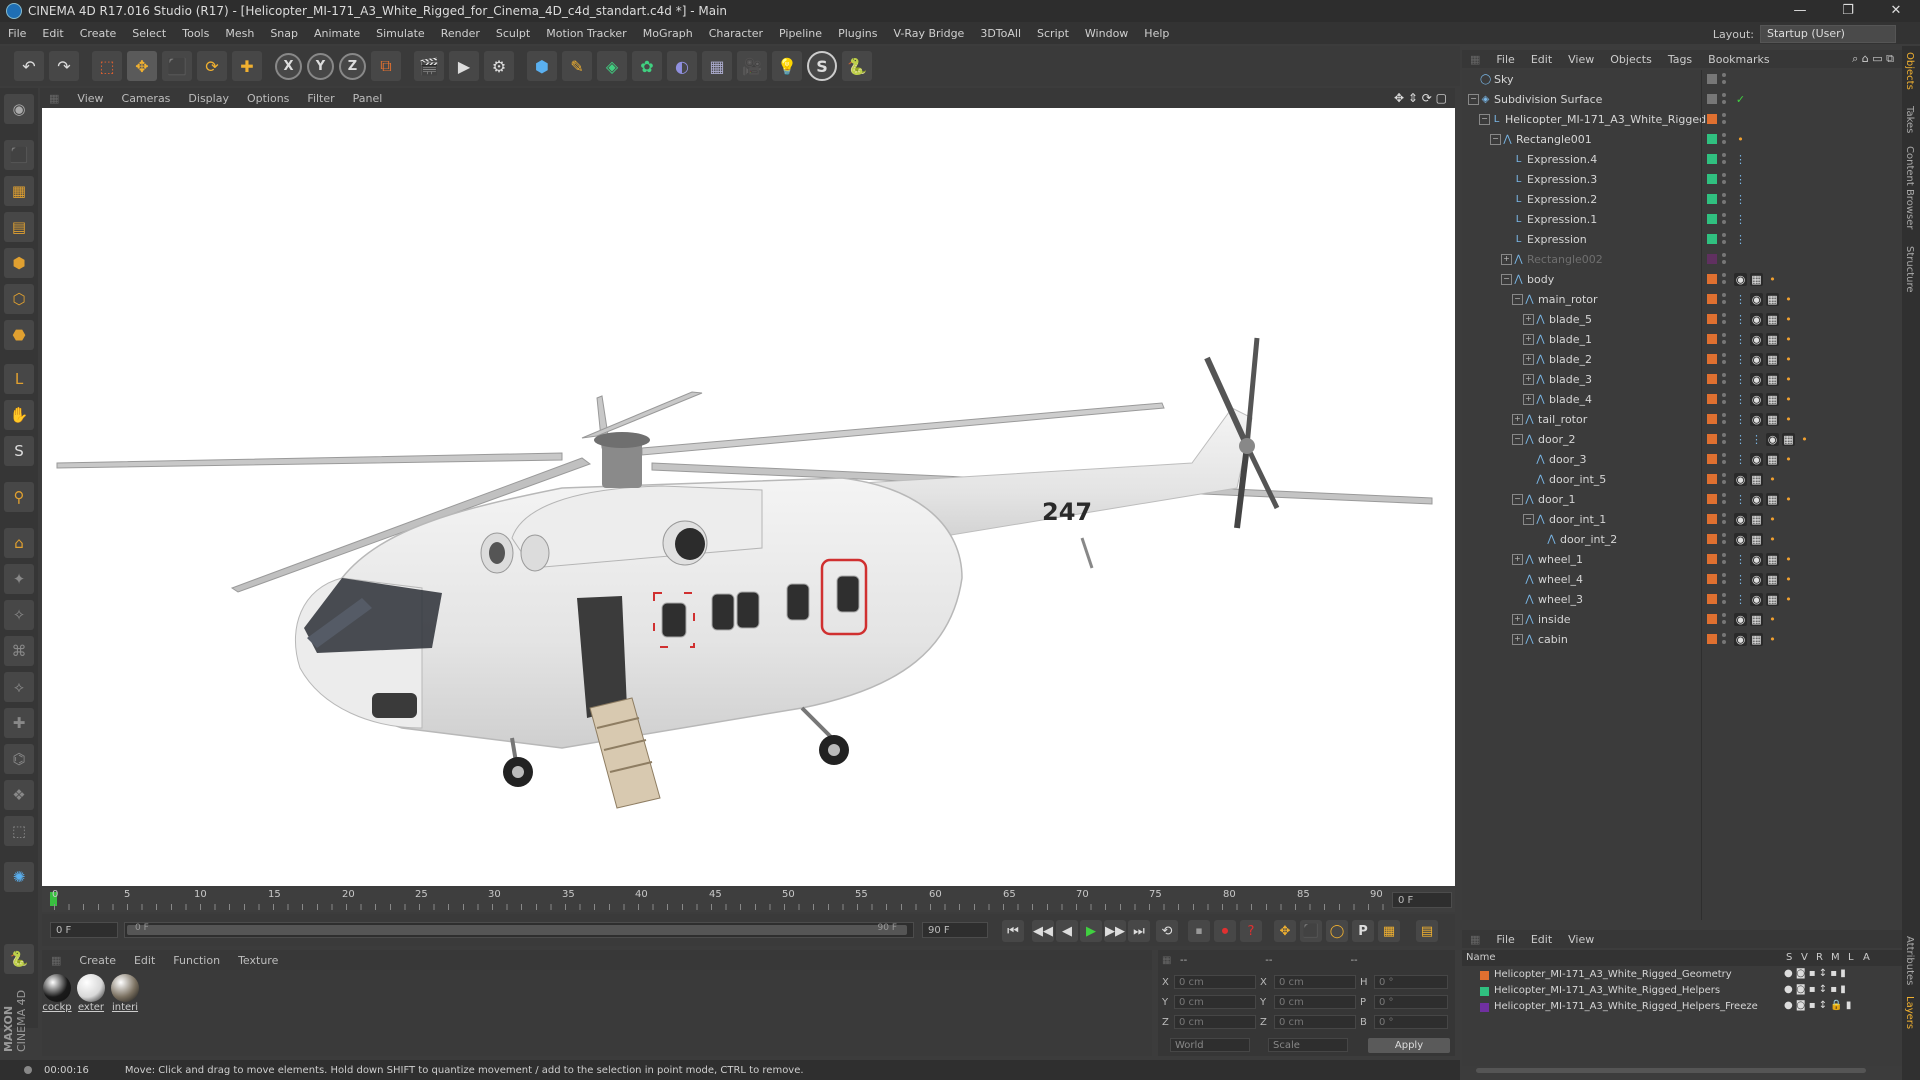 This screenshot has height=1080, width=1920. What do you see at coordinates (52, 33) in the screenshot?
I see `menu-edit: Edit` at bounding box center [52, 33].